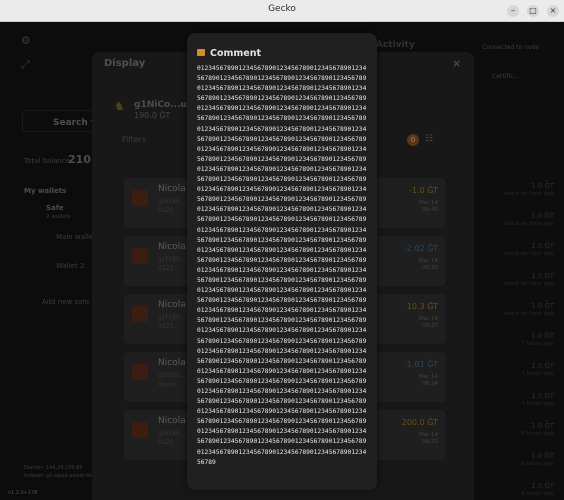  What do you see at coordinates (236, 53) in the screenshot?
I see `comment-title: Comment` at bounding box center [236, 53].